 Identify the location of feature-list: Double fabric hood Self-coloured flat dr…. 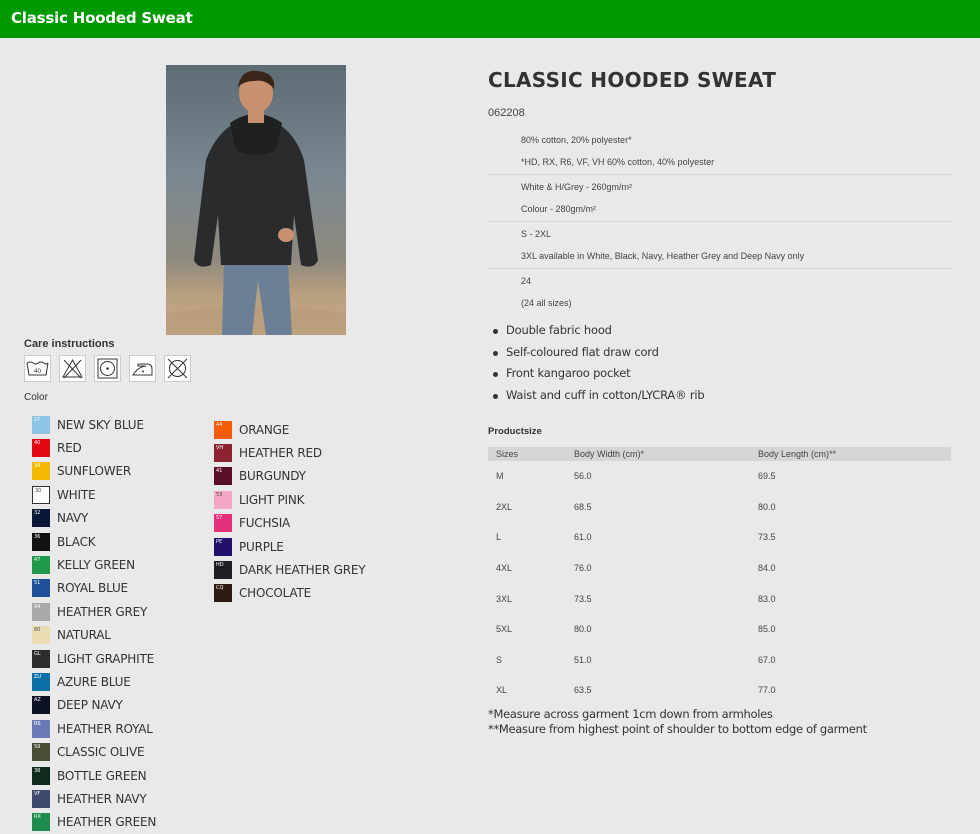
(597, 363).